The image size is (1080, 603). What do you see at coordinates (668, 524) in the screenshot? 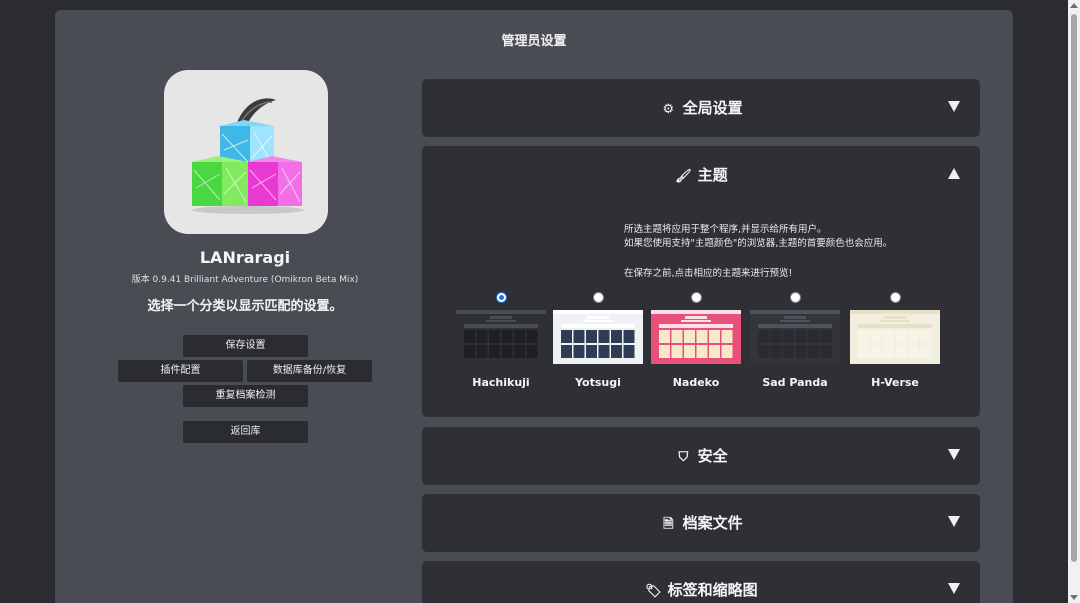
I see `file-archive-icon: 🗎` at bounding box center [668, 524].